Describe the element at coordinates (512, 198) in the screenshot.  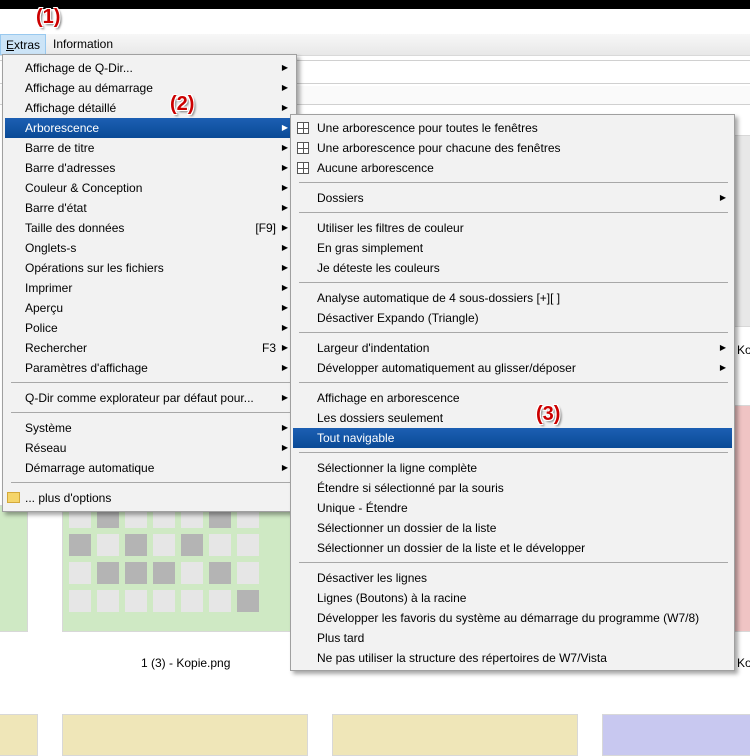
I see `arborescence-menu-item-dossiers: Dossiers ▶` at that location.